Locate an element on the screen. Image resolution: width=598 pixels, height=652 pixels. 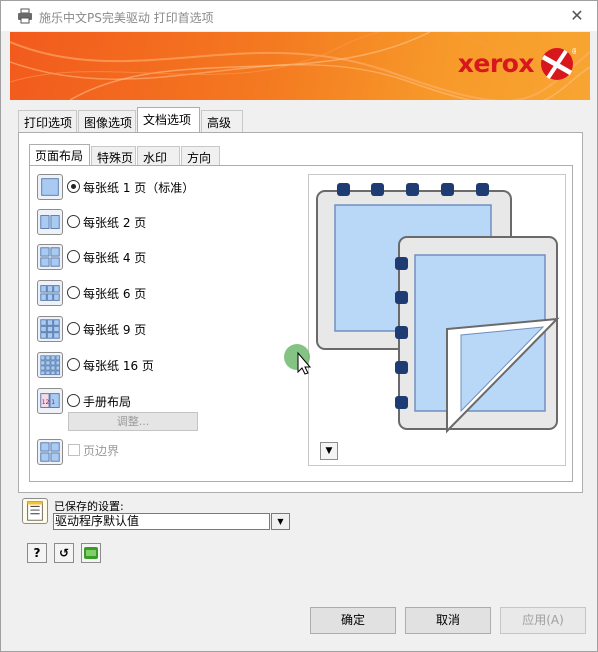
radio-booklet is located at coordinates (73, 400).